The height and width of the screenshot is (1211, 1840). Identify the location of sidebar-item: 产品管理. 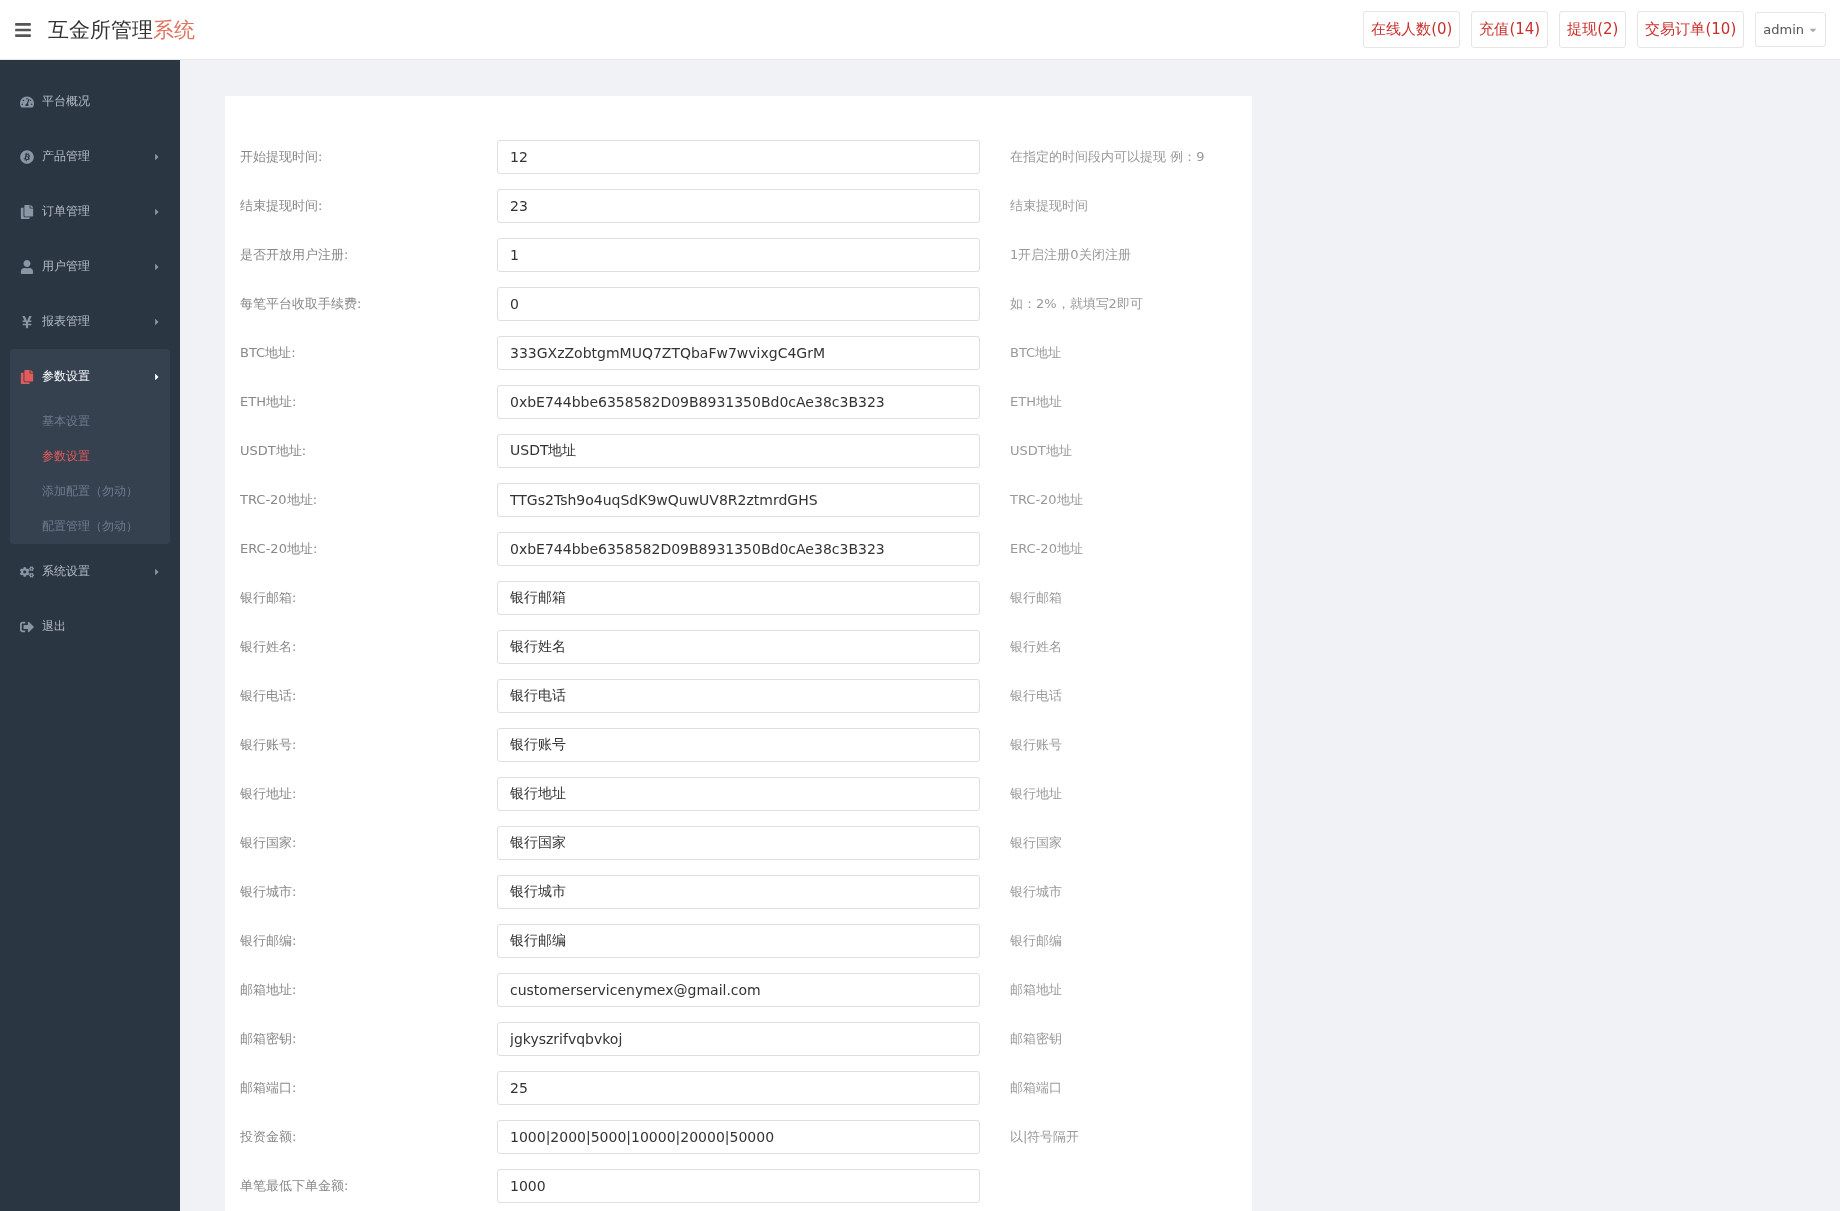
(90, 156).